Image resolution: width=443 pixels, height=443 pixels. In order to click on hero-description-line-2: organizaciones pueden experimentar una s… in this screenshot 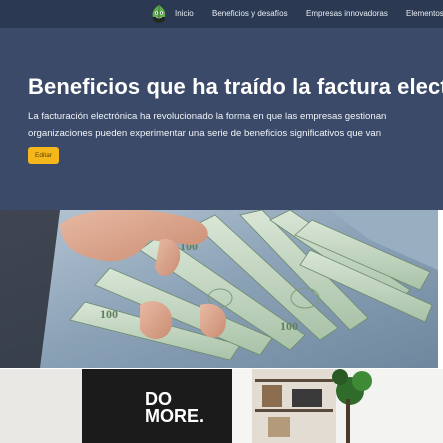, I will do `click(205, 133)`.